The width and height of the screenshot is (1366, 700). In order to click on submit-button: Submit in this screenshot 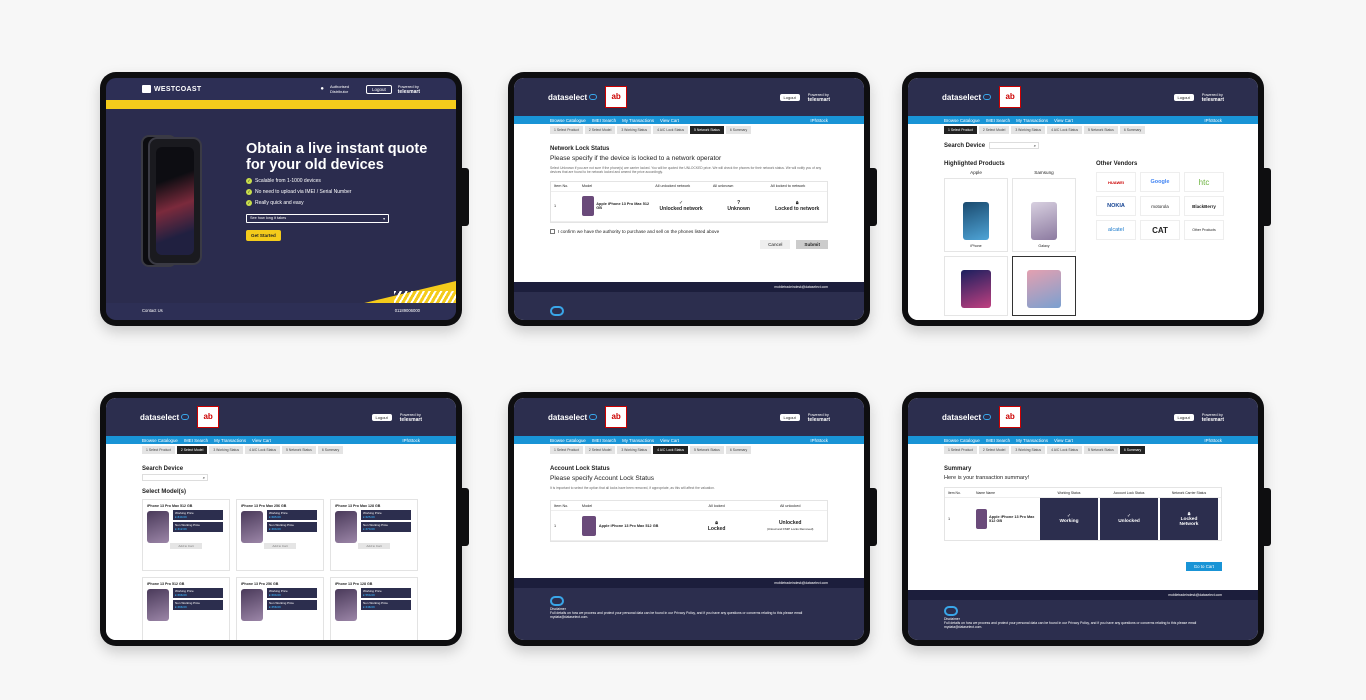, I will do `click(812, 244)`.